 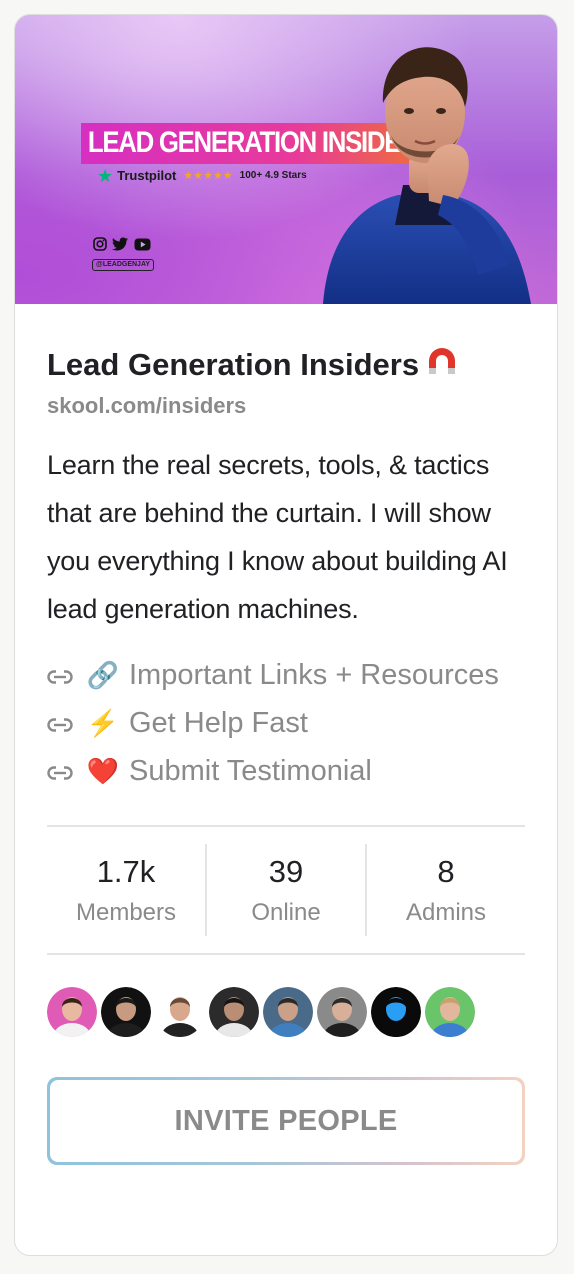 I want to click on member-avatars, so click(x=286, y=1012).